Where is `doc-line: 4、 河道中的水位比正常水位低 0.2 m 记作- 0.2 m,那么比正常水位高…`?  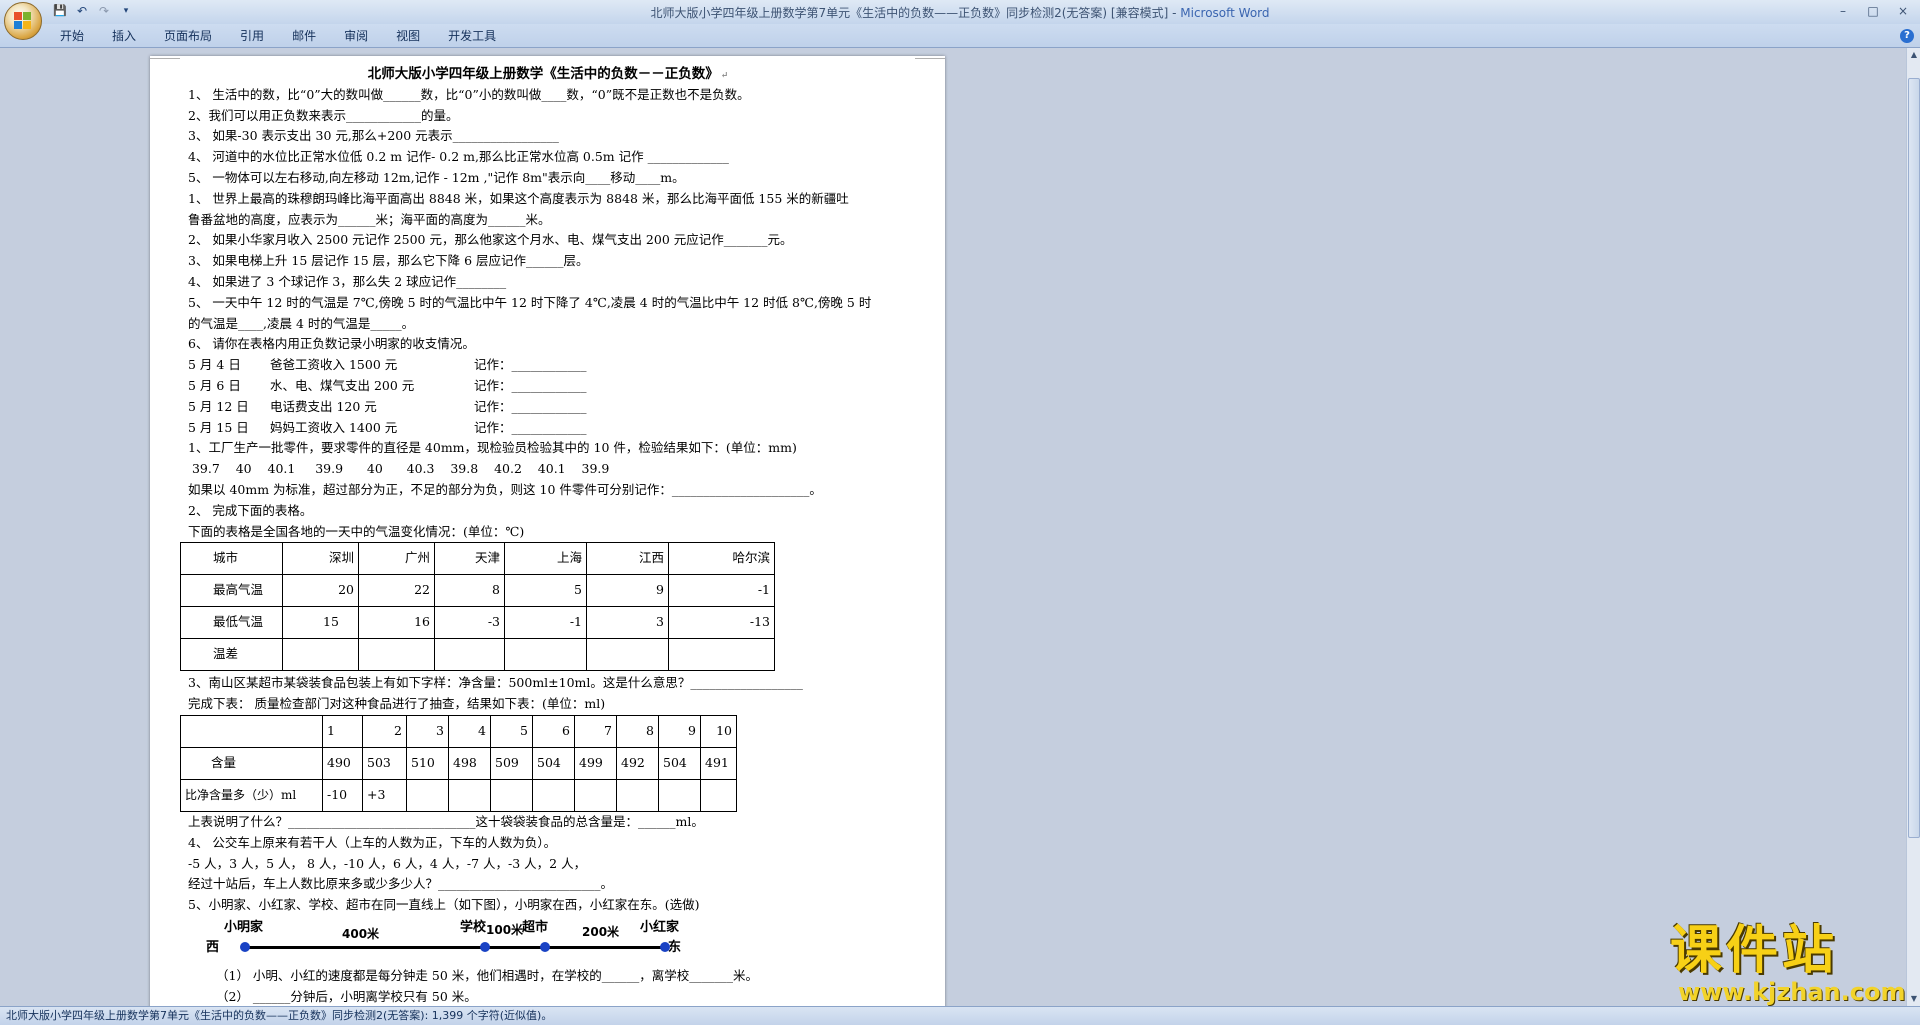 doc-line: 4、 河道中的水位比正常水位低 0.2 m 记作- 0.2 m,那么比正常水位高… is located at coordinates (458, 157).